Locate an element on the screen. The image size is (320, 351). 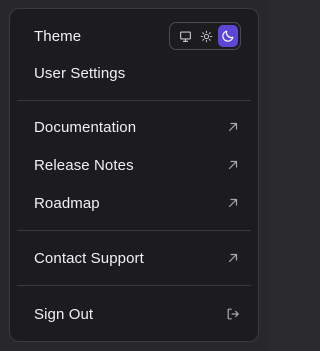
release-notes-label: Release Notes is located at coordinates (84, 165).